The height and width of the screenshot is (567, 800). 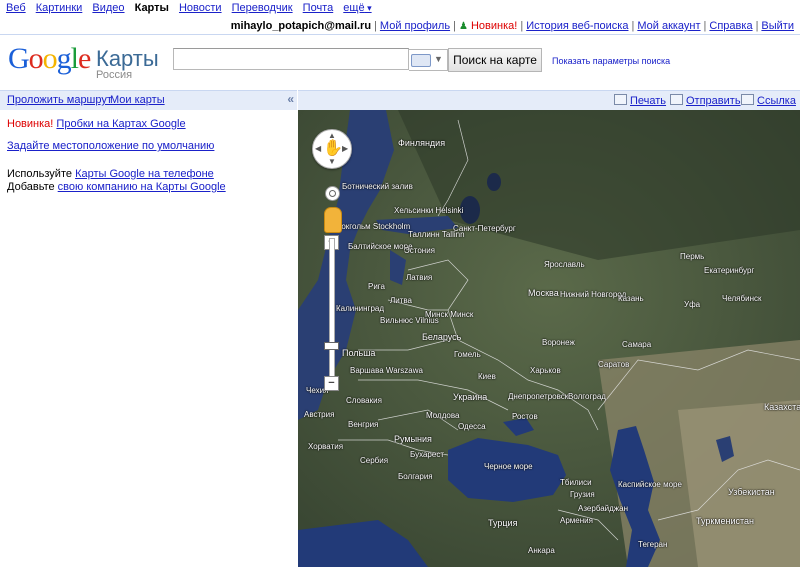 What do you see at coordinates (39, 174) in the screenshot?
I see `mobile-prefix: Используйте` at bounding box center [39, 174].